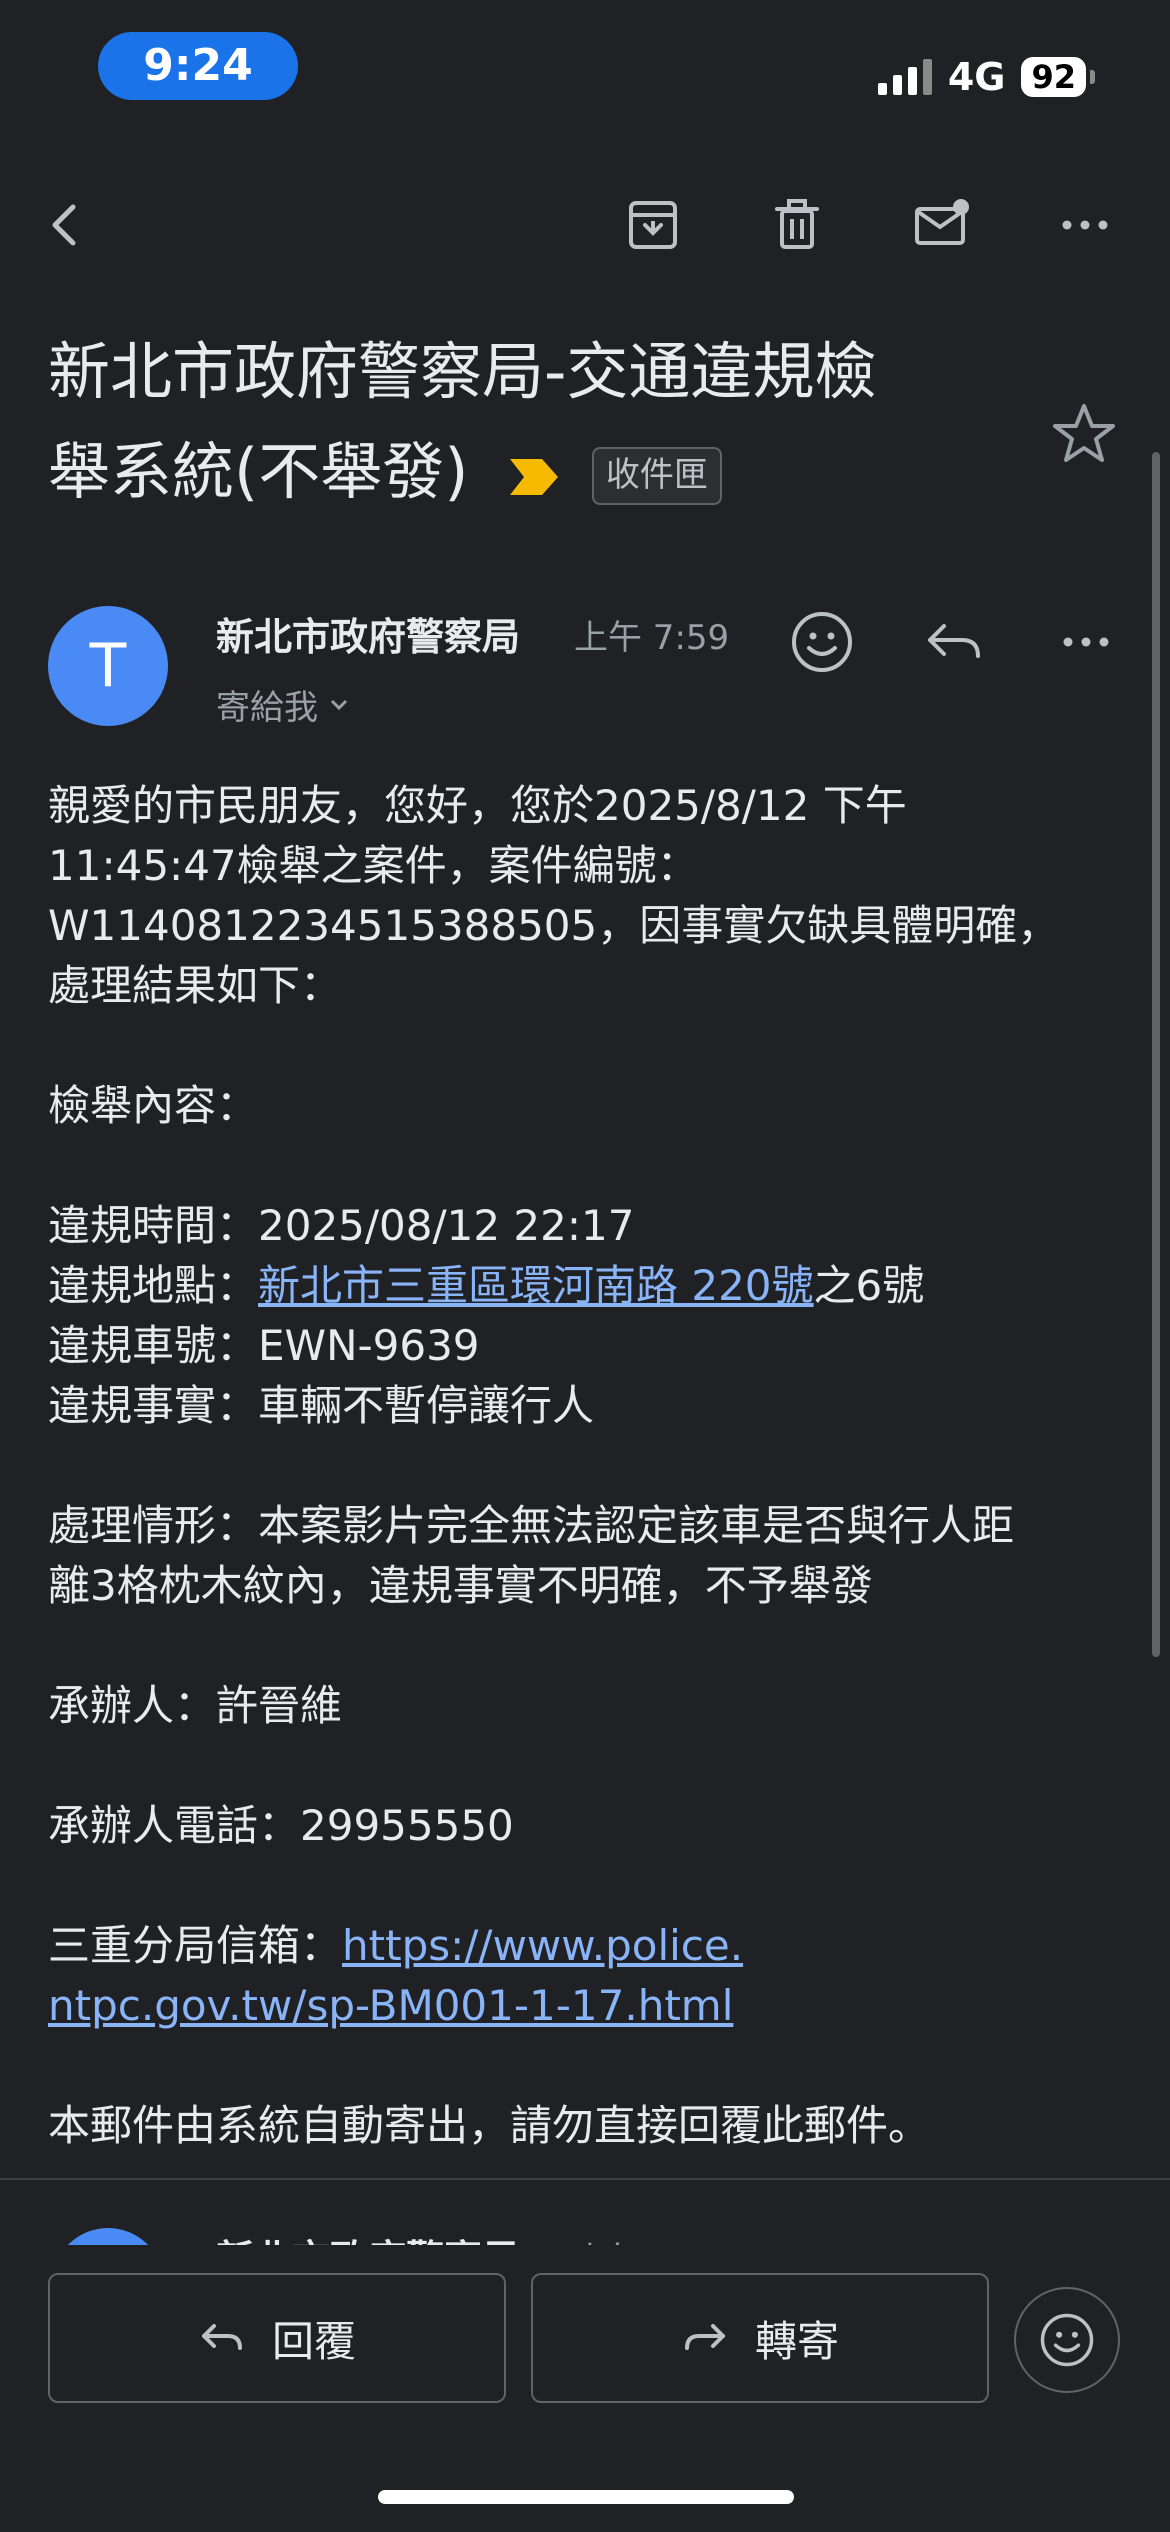  Describe the element at coordinates (651, 2238) in the screenshot. I see `next-sent-time: 上午 8:00` at that location.